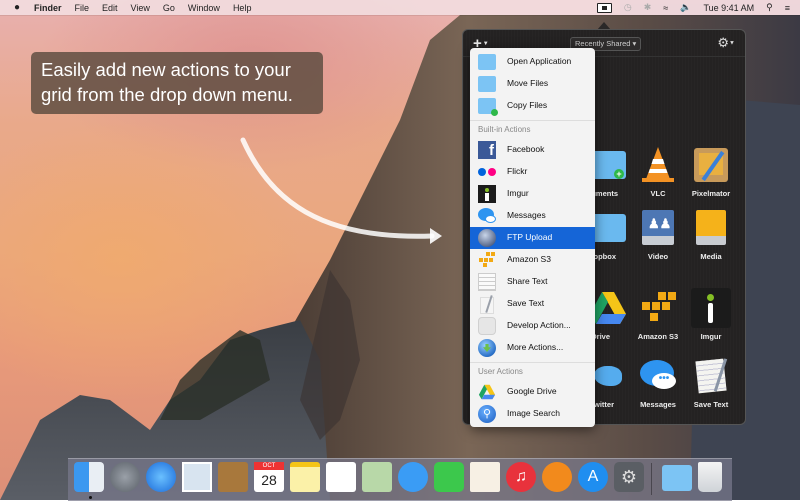 The height and width of the screenshot is (501, 800). What do you see at coordinates (48, 8) in the screenshot?
I see `app-menu-finder: Finder` at bounding box center [48, 8].